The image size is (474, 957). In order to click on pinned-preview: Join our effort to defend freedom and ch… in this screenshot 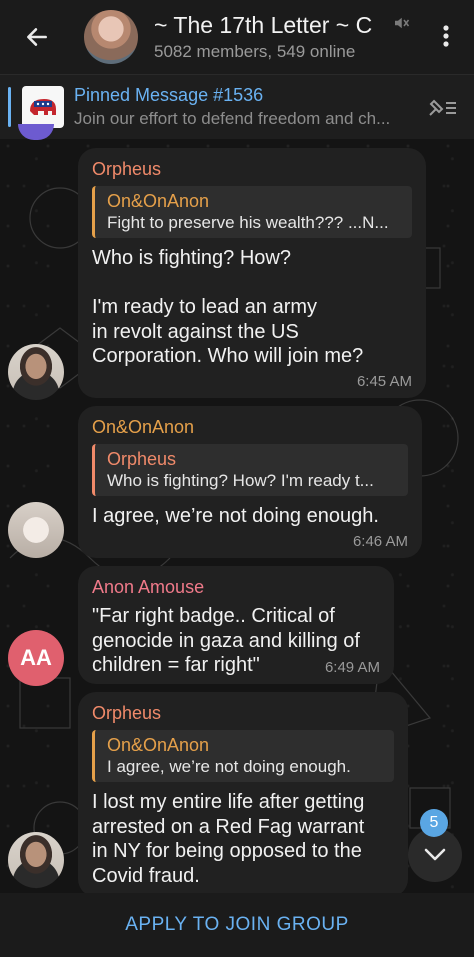, I will do `click(232, 118)`.